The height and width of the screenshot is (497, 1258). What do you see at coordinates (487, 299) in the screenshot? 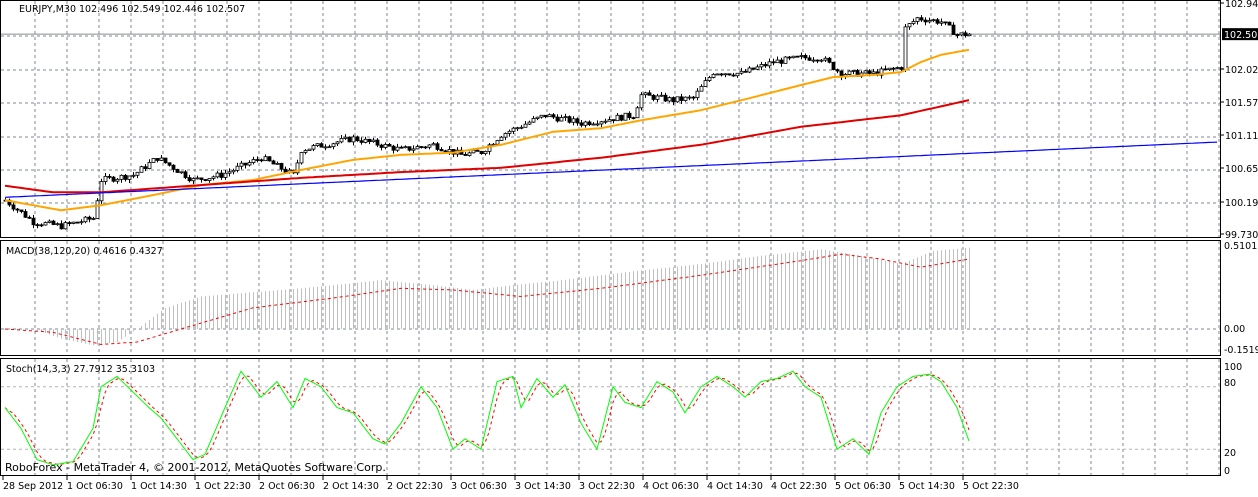
I see `macd-signal-line` at bounding box center [487, 299].